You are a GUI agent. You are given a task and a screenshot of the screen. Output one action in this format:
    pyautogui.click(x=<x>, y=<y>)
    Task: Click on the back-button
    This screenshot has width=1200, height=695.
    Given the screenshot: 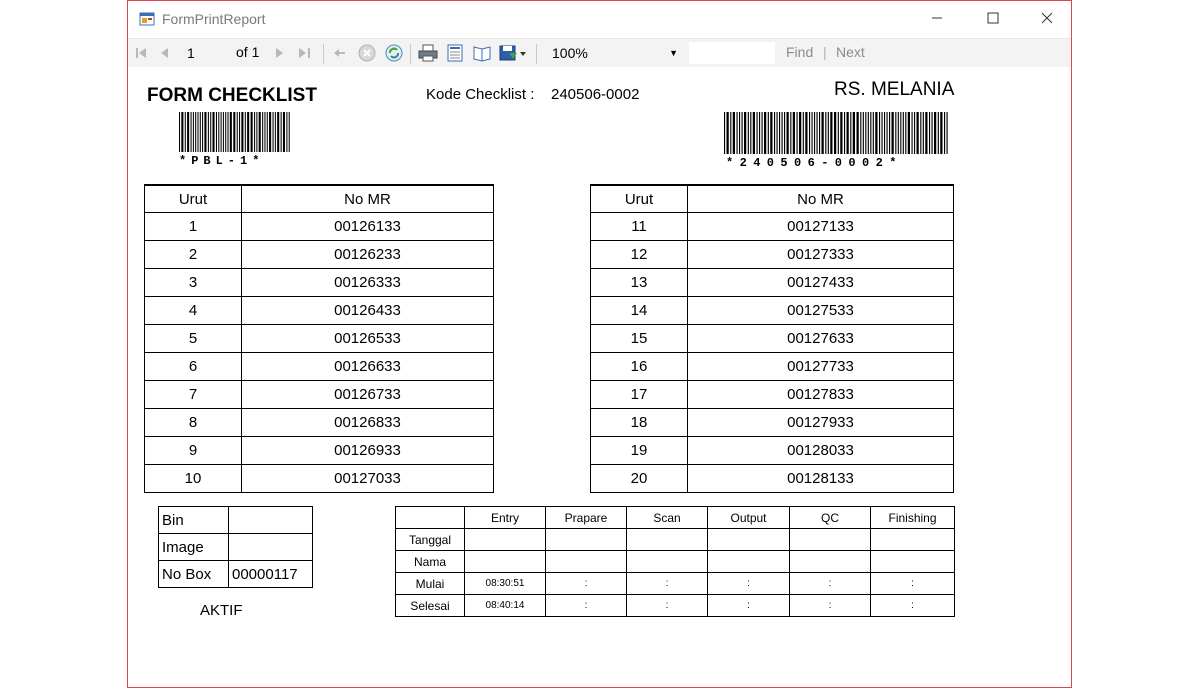 What is the action you would take?
    pyautogui.click(x=340, y=53)
    